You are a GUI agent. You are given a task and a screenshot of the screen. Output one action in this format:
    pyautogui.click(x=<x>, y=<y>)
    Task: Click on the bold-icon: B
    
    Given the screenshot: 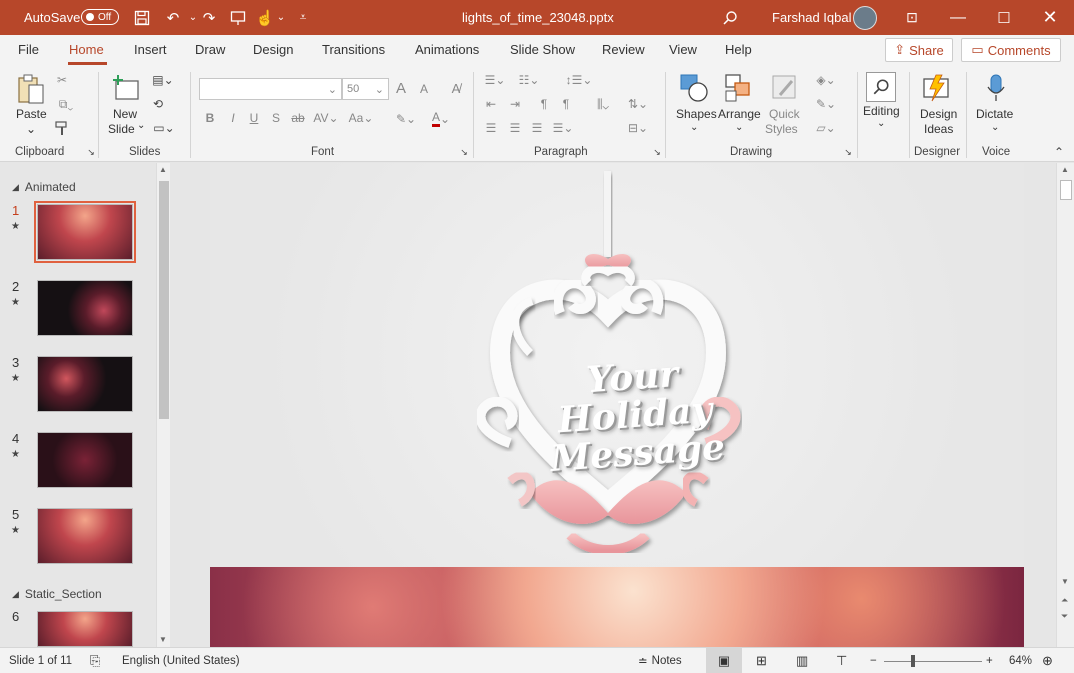 What is the action you would take?
    pyautogui.click(x=210, y=118)
    